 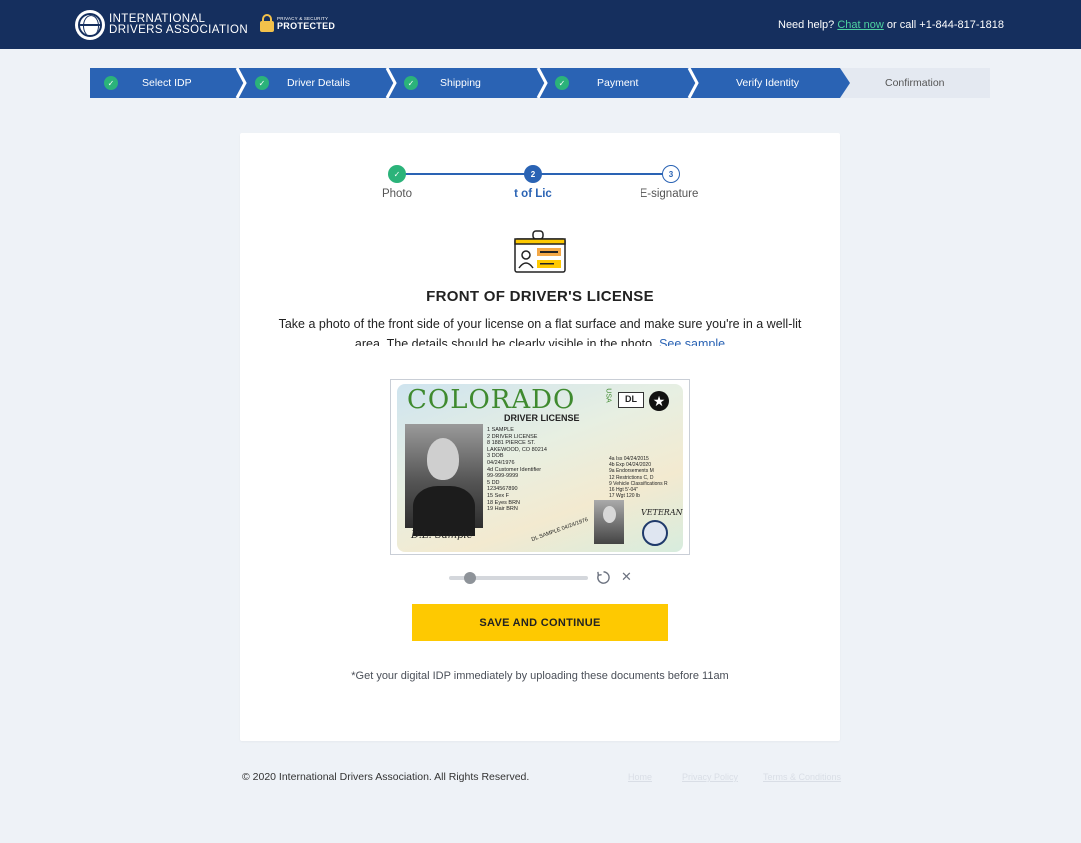 What do you see at coordinates (540, 251) in the screenshot?
I see `id-card-icon` at bounding box center [540, 251].